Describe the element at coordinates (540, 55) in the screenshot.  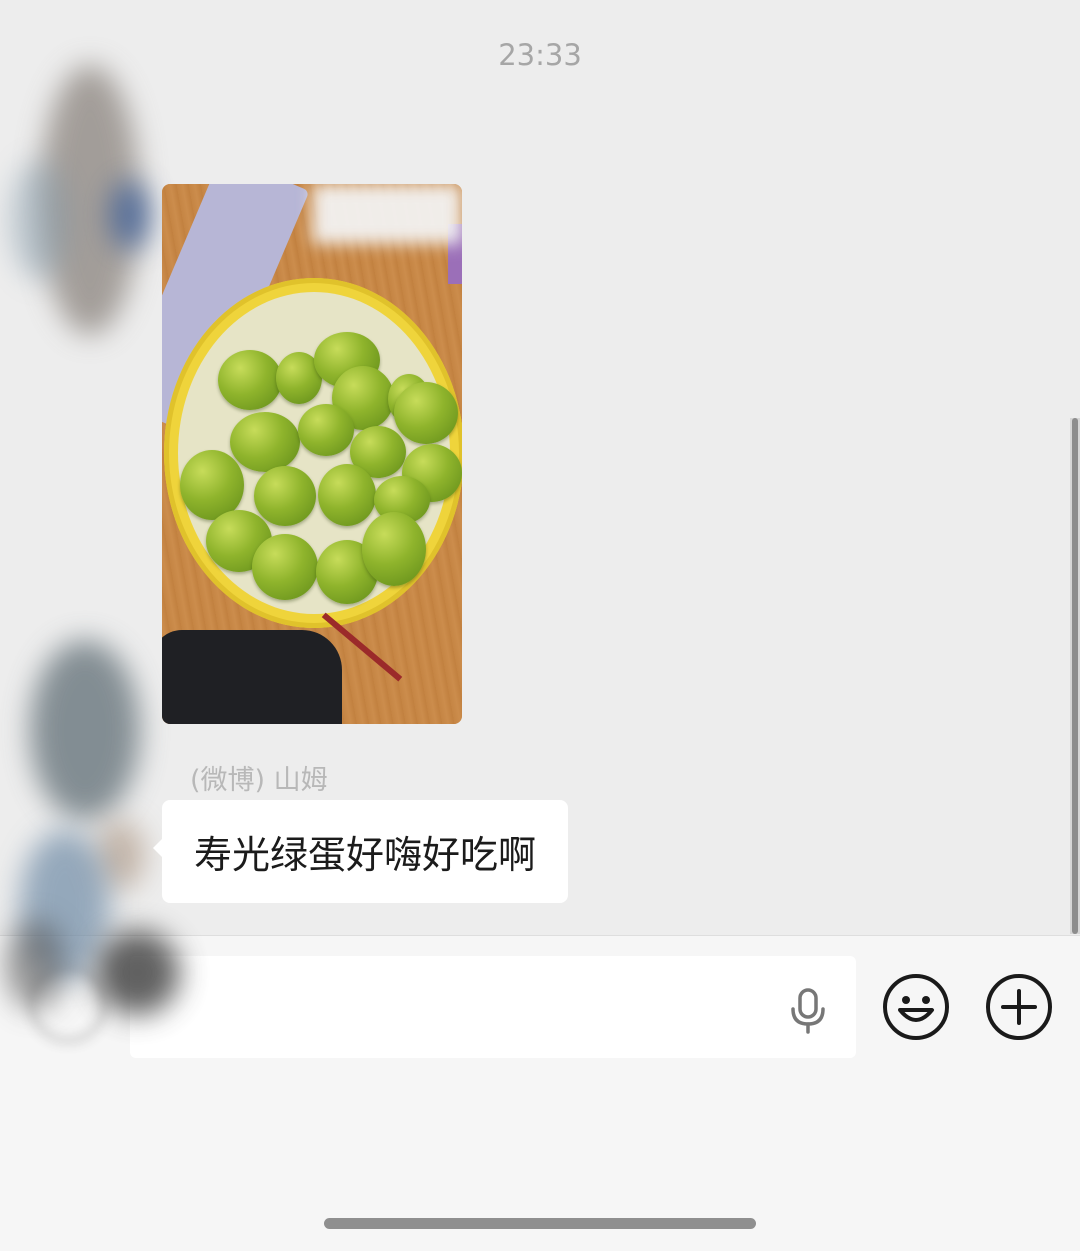
I see `message-timestamp: 23:33` at that location.